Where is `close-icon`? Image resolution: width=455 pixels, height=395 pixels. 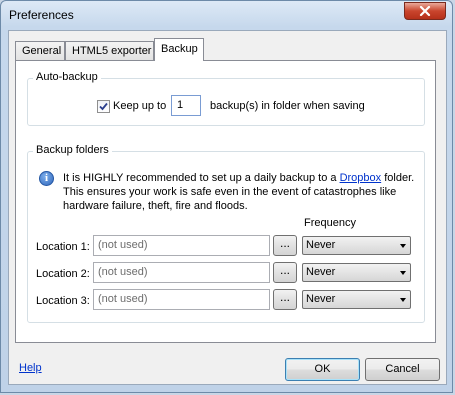 close-icon is located at coordinates (425, 11).